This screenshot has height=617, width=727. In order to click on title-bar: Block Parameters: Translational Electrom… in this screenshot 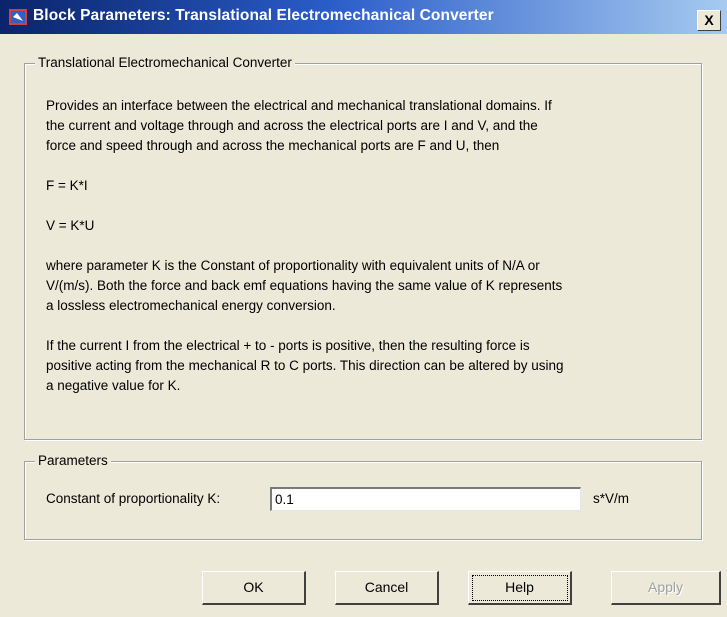, I will do `click(363, 17)`.